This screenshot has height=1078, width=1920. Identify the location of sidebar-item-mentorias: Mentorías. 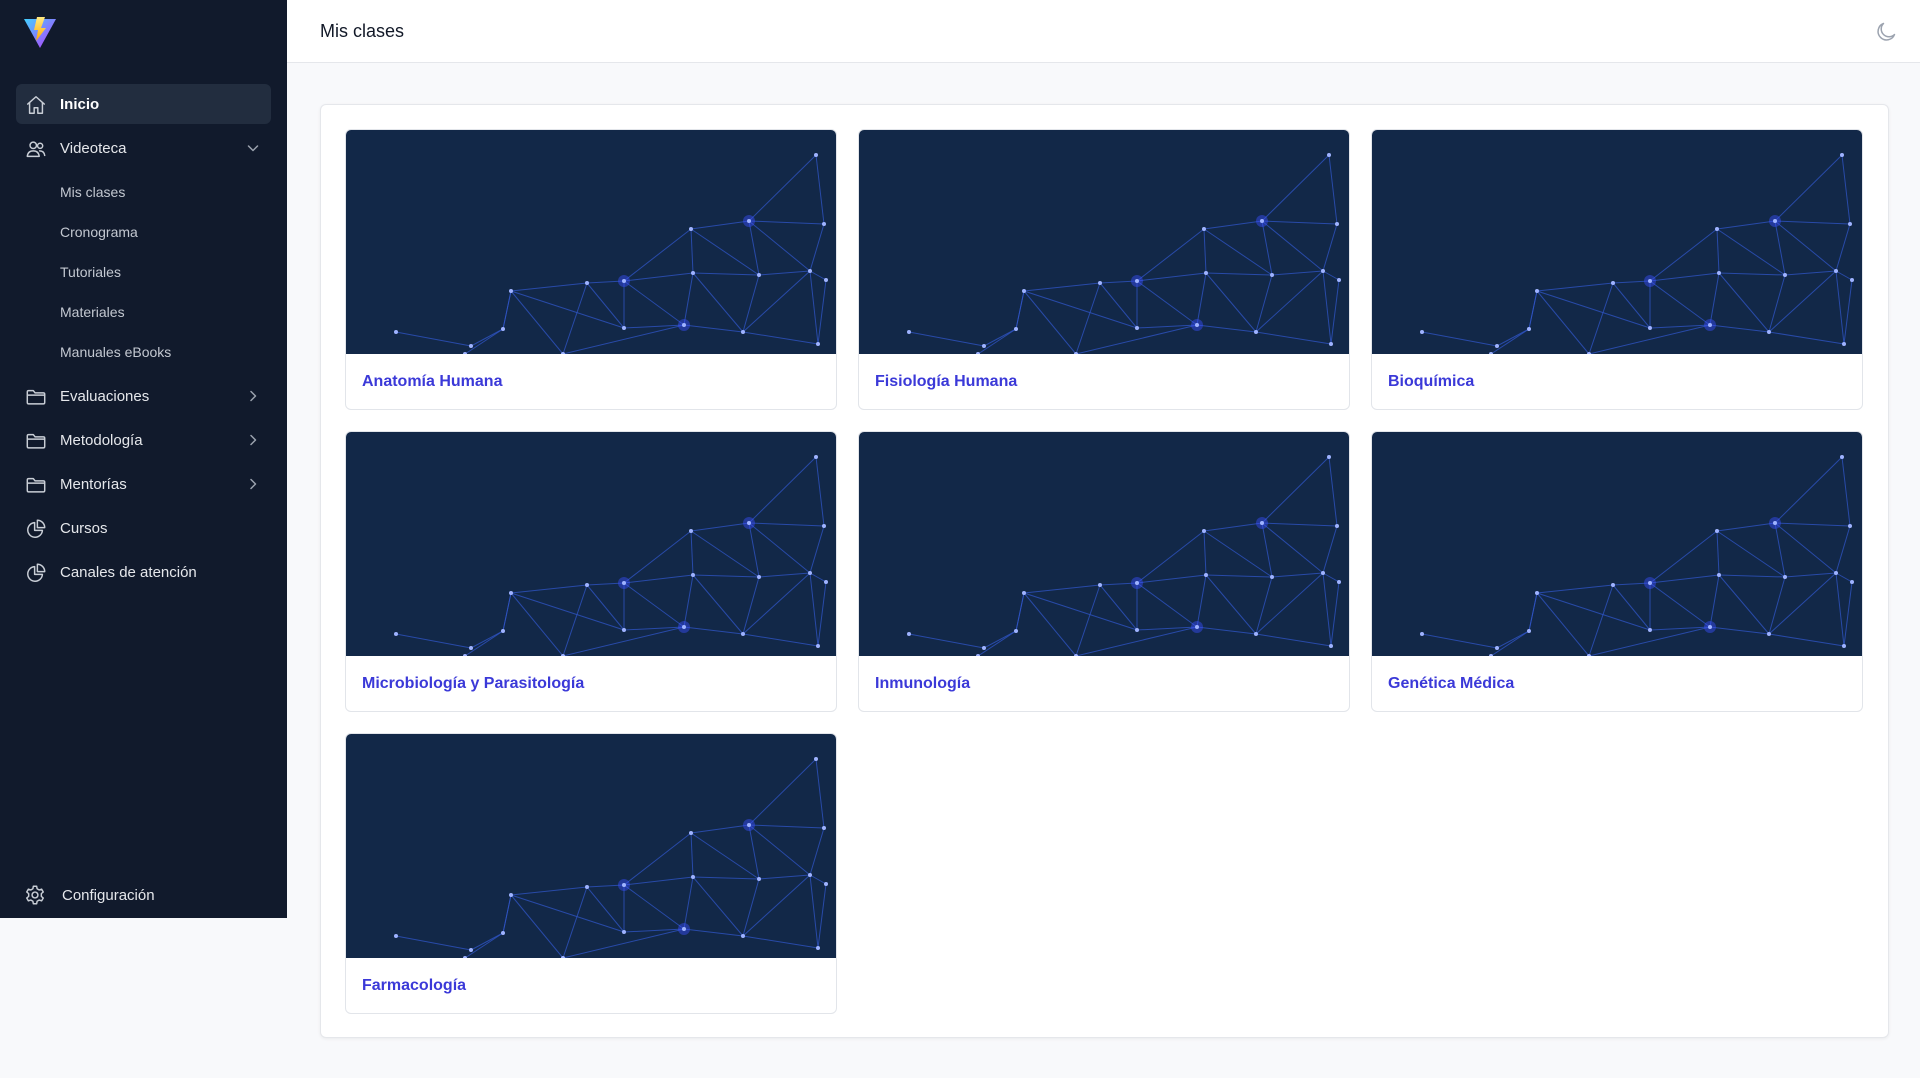
(143, 484).